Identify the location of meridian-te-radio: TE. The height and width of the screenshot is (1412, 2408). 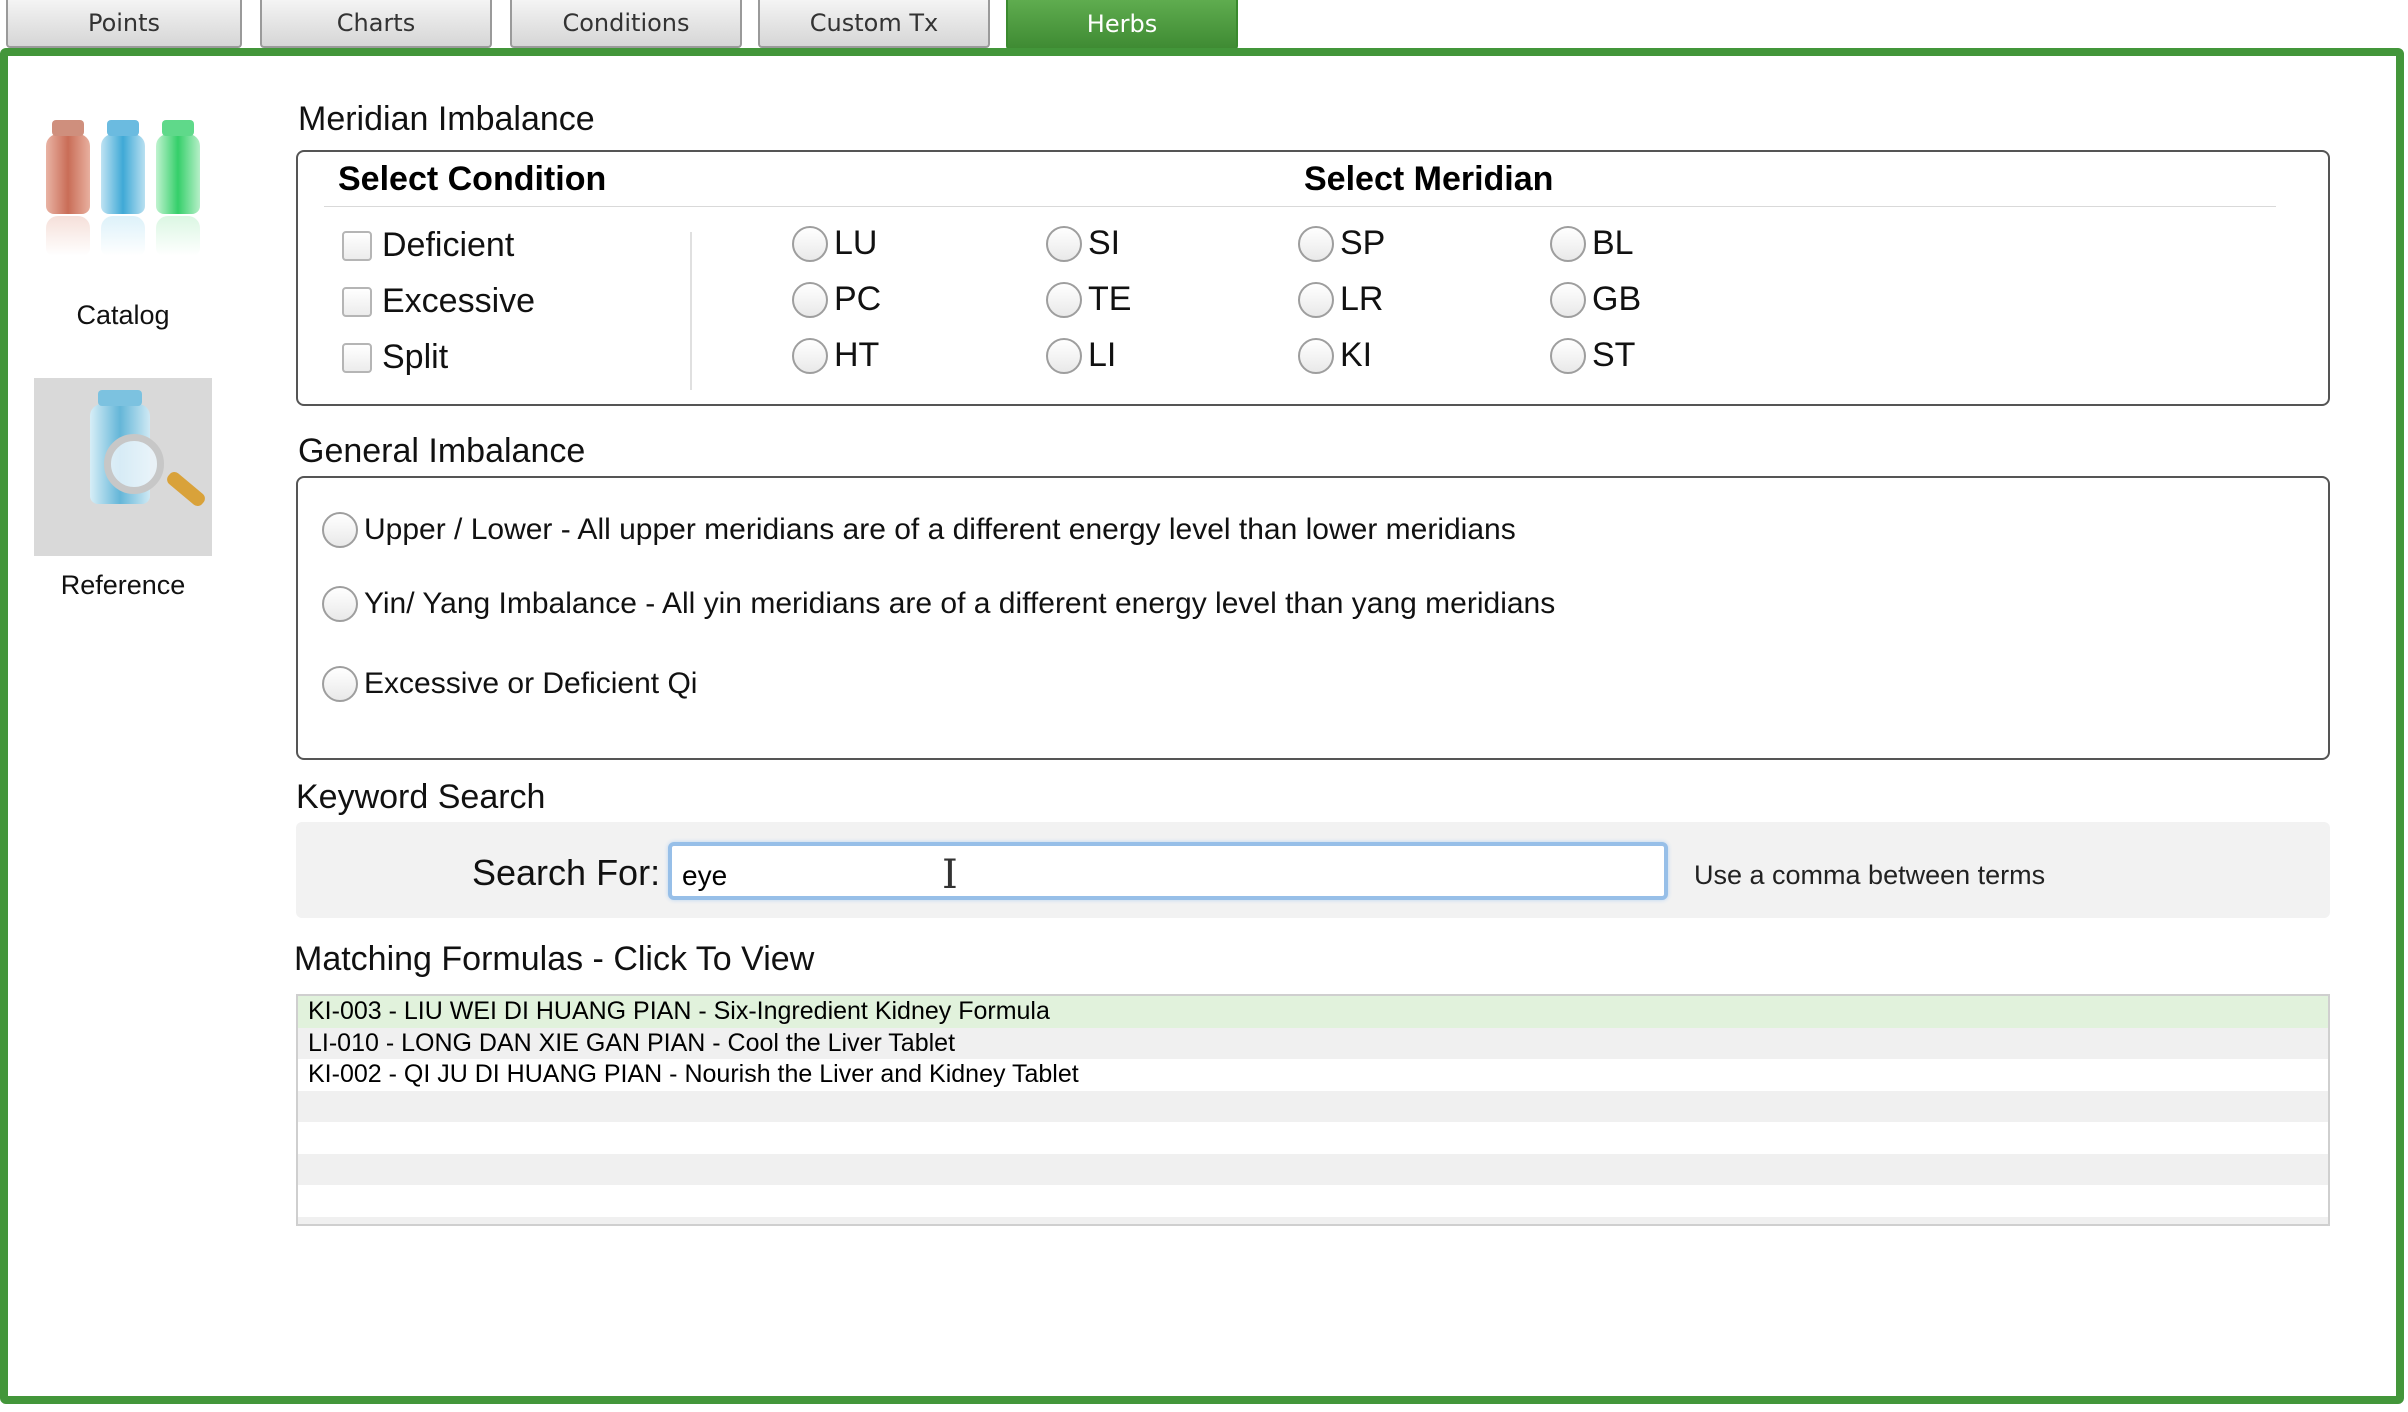
(1088, 299).